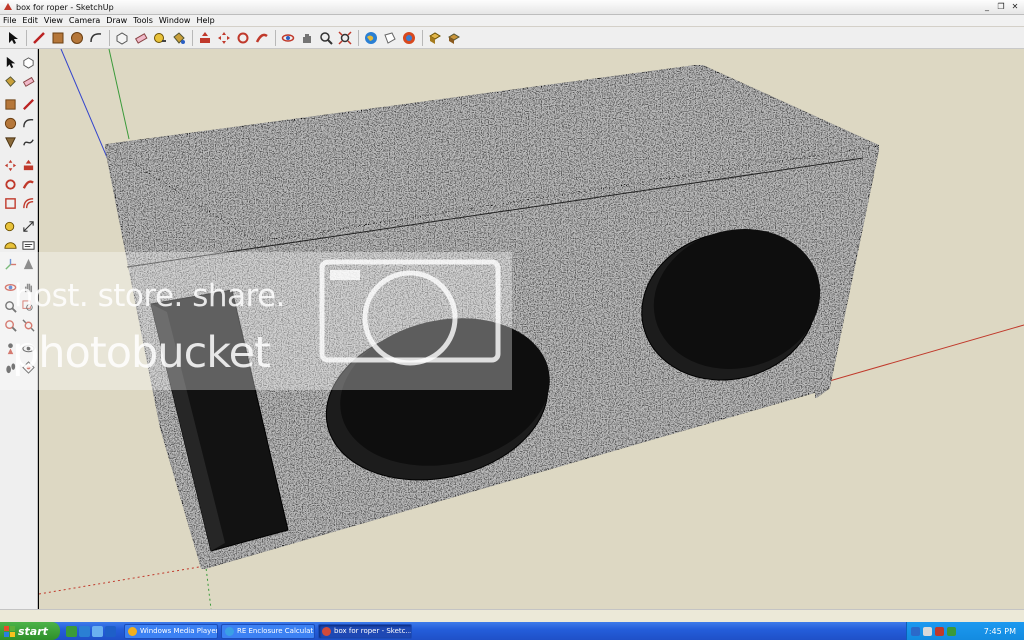 The height and width of the screenshot is (640, 1024). I want to click on watermark-tagline: host. store. share., so click(150, 296).